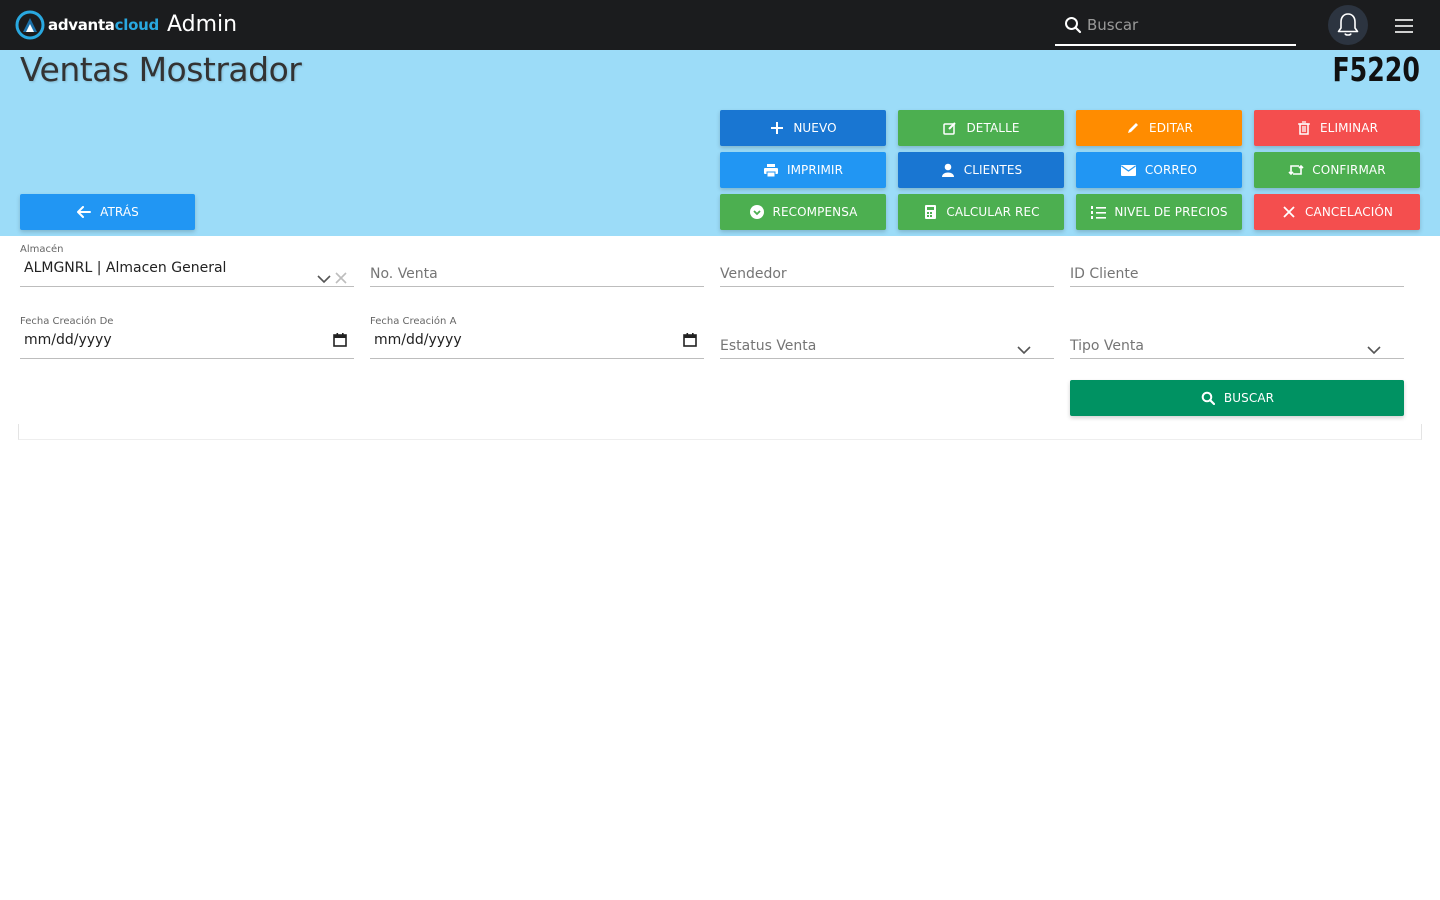  What do you see at coordinates (418, 340) in the screenshot?
I see `fecha-creacion-a-value: mm/dd/yyyy` at bounding box center [418, 340].